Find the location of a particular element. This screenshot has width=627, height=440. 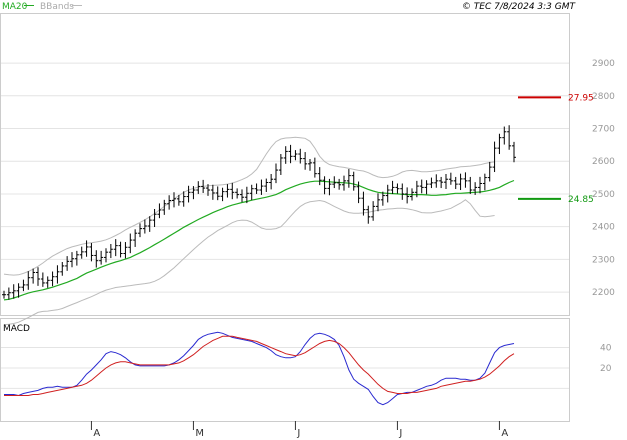

price-axis-labels: 2900 2800 2700 2600 2500 2400 2300 2200 is located at coordinates (603, 178).